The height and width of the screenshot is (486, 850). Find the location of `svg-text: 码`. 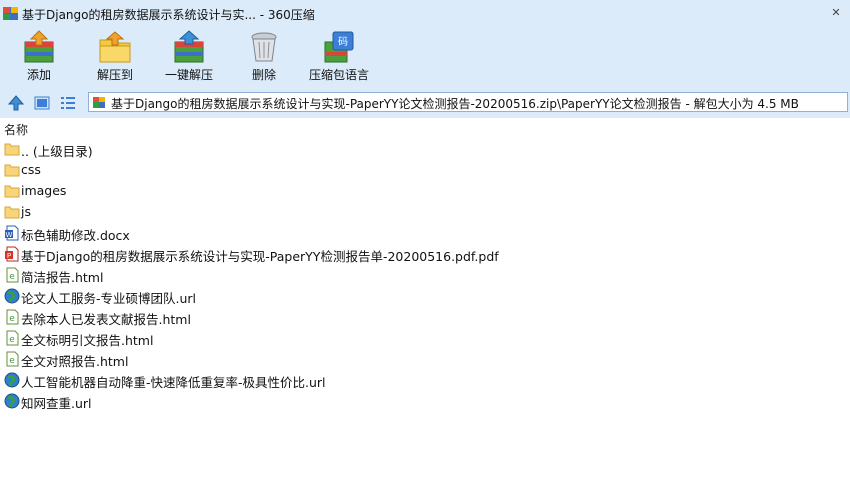

svg-text: 码 is located at coordinates (343, 42).